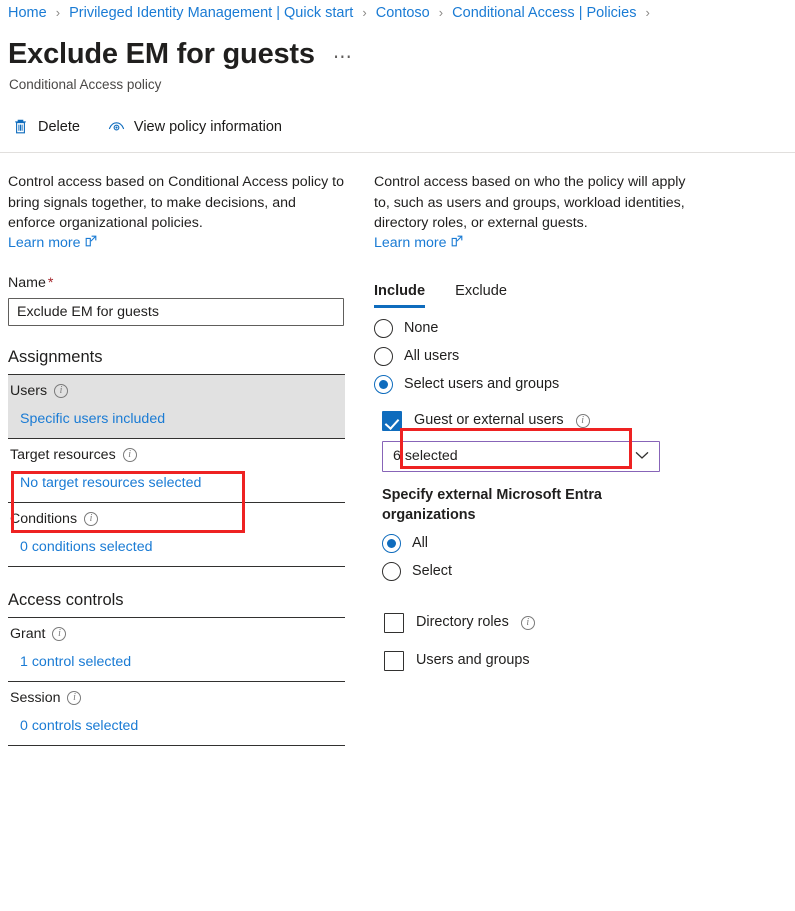 The height and width of the screenshot is (911, 795). I want to click on radio-select-users-and-groups: Select users and groups, so click(539, 384).